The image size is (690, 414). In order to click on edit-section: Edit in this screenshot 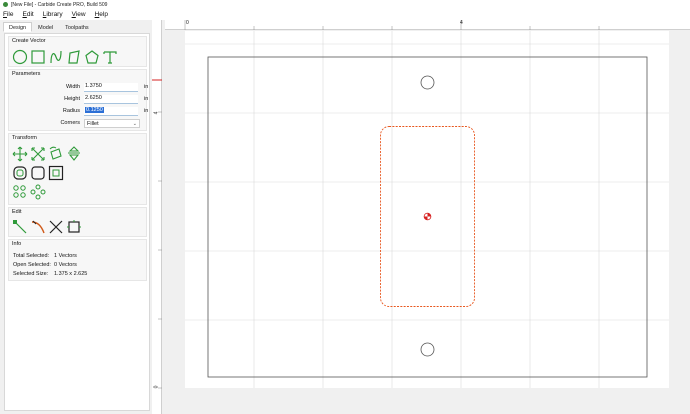, I will do `click(77, 222)`.